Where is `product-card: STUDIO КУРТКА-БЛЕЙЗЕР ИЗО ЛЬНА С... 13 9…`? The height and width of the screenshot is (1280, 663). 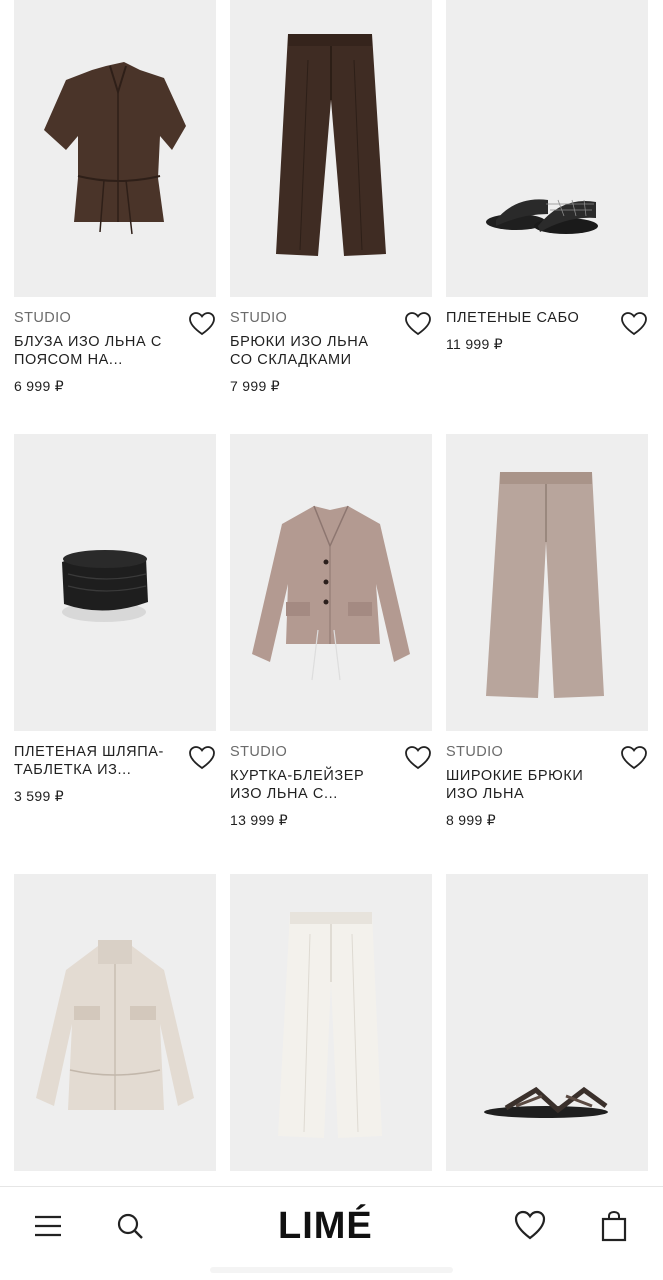
product-card: STUDIO КУРТКА-БЛЕЙЗЕР ИЗО ЛЬНА С... 13 9… is located at coordinates (331, 631).